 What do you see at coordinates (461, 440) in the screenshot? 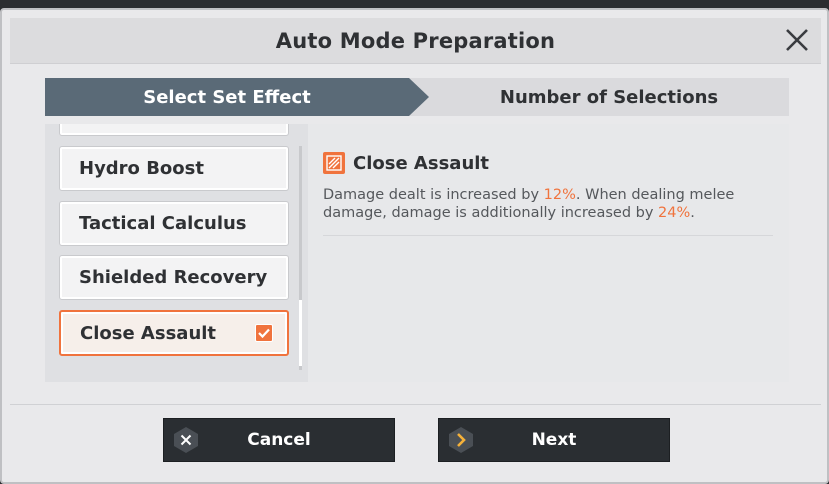
I see `chevron-right-icon` at bounding box center [461, 440].